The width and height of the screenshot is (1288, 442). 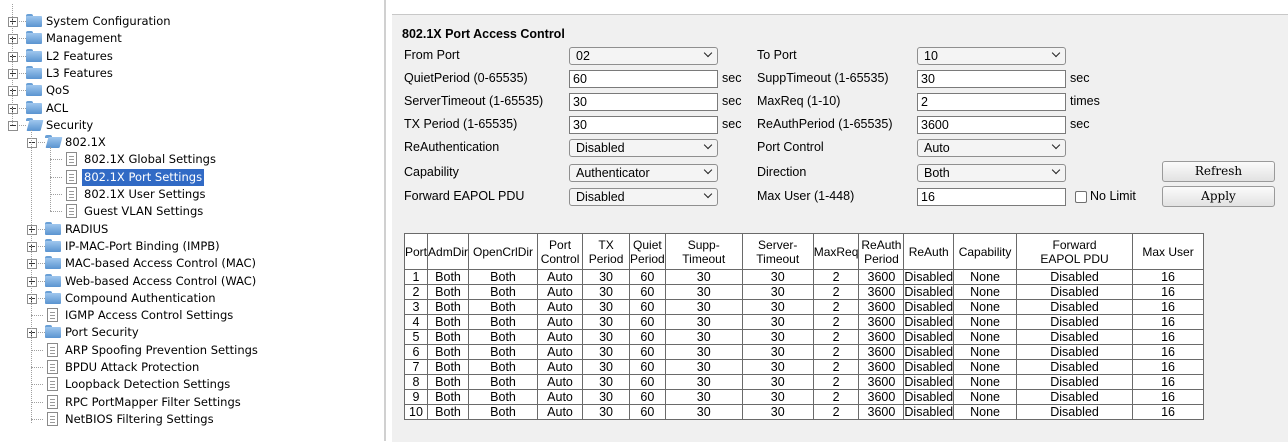 What do you see at coordinates (643, 148) in the screenshot?
I see `reauthentication-select: Disabled` at bounding box center [643, 148].